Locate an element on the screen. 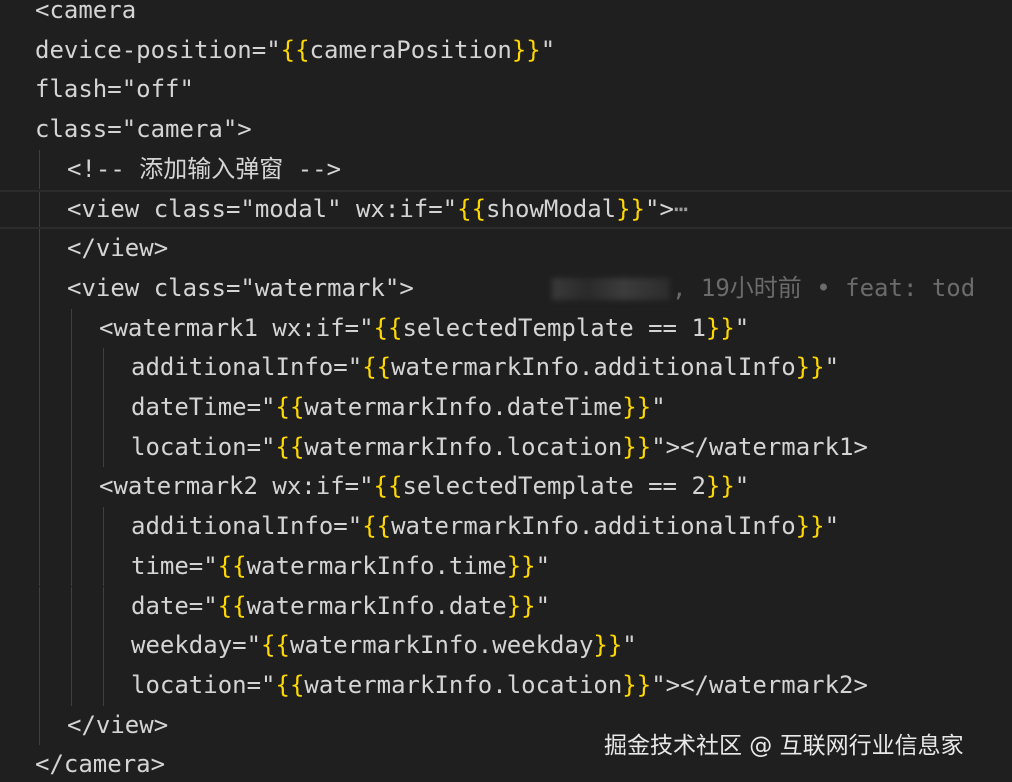 The image size is (1012, 782). code-line: time="{{watermarkInfo.time}}" is located at coordinates (506, 566).